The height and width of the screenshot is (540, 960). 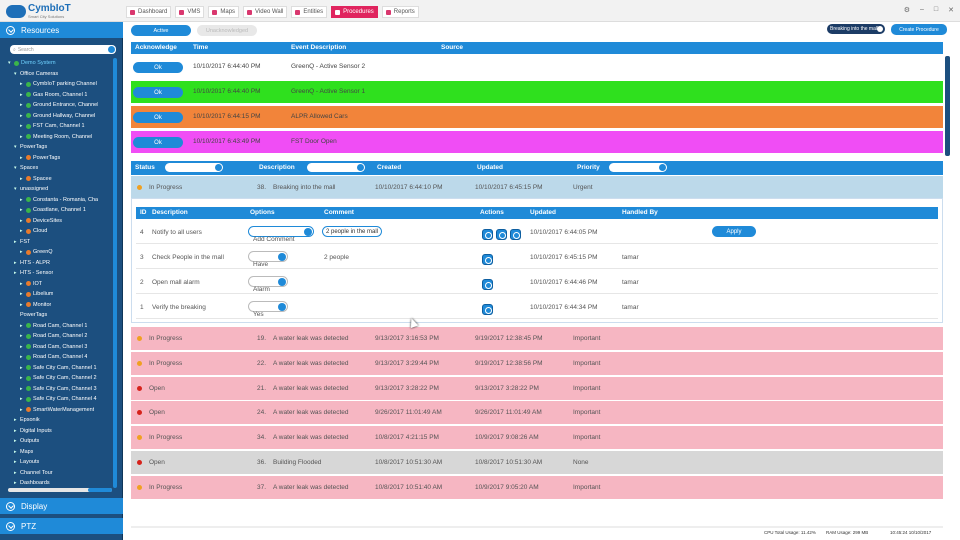 I want to click on tree-item: ▸ PowerTags, so click(x=40, y=158).